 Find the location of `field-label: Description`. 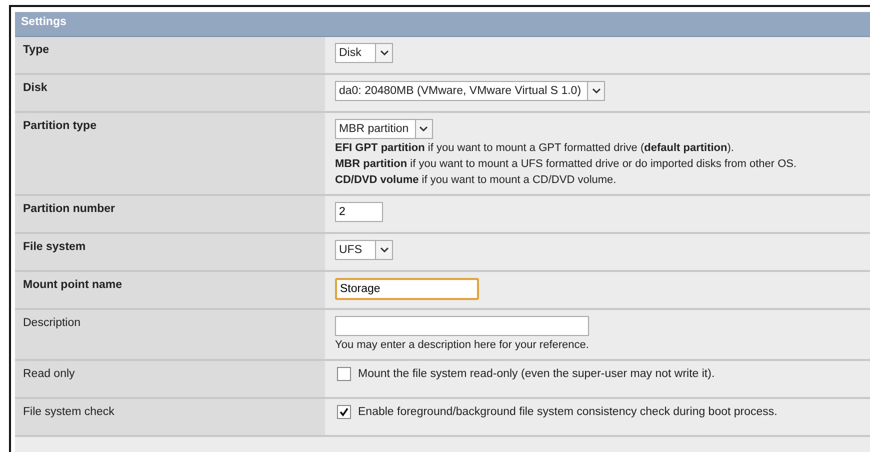

field-label: Description is located at coordinates (170, 334).